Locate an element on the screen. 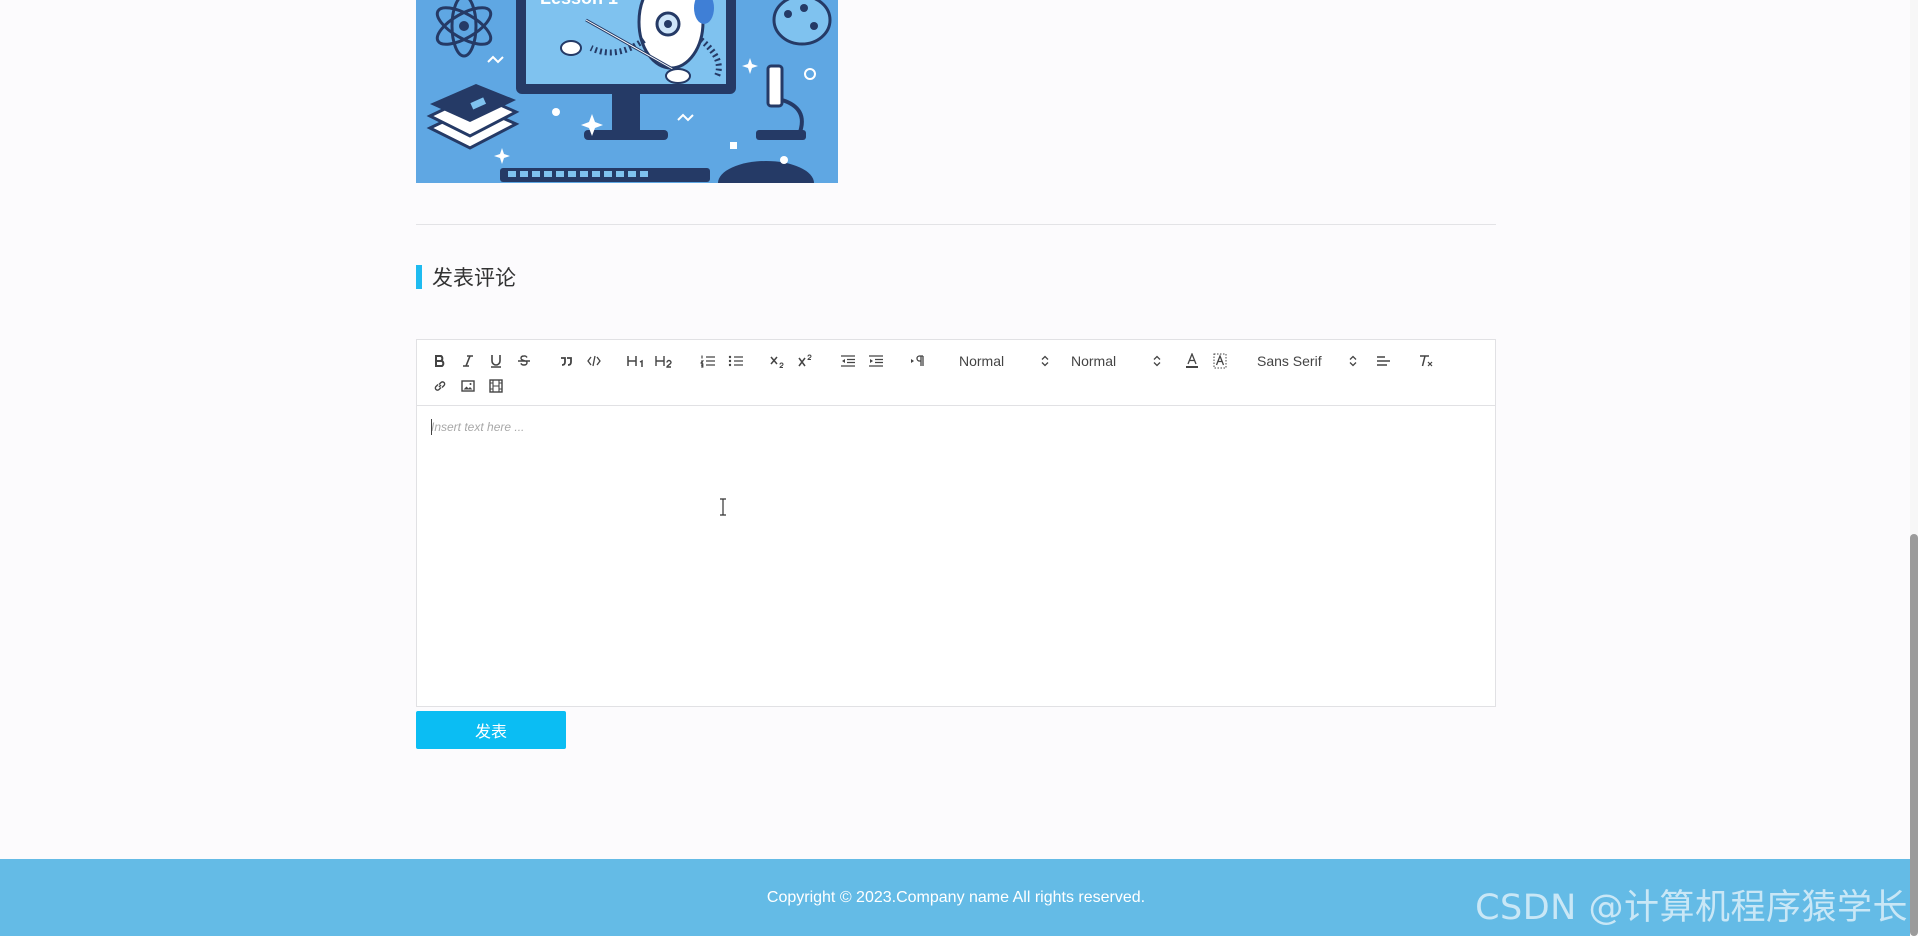 Image resolution: width=1918 pixels, height=936 pixels. size-select-value: Normal is located at coordinates (1094, 361).